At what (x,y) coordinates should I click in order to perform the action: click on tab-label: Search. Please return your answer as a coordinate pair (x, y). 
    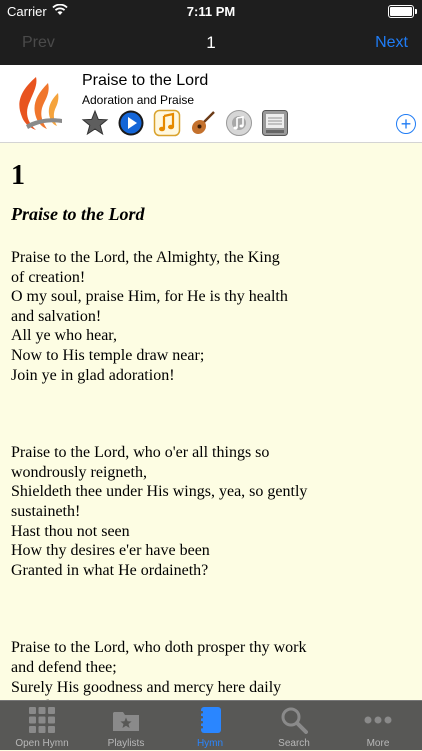
    Looking at the image, I should click on (294, 743).